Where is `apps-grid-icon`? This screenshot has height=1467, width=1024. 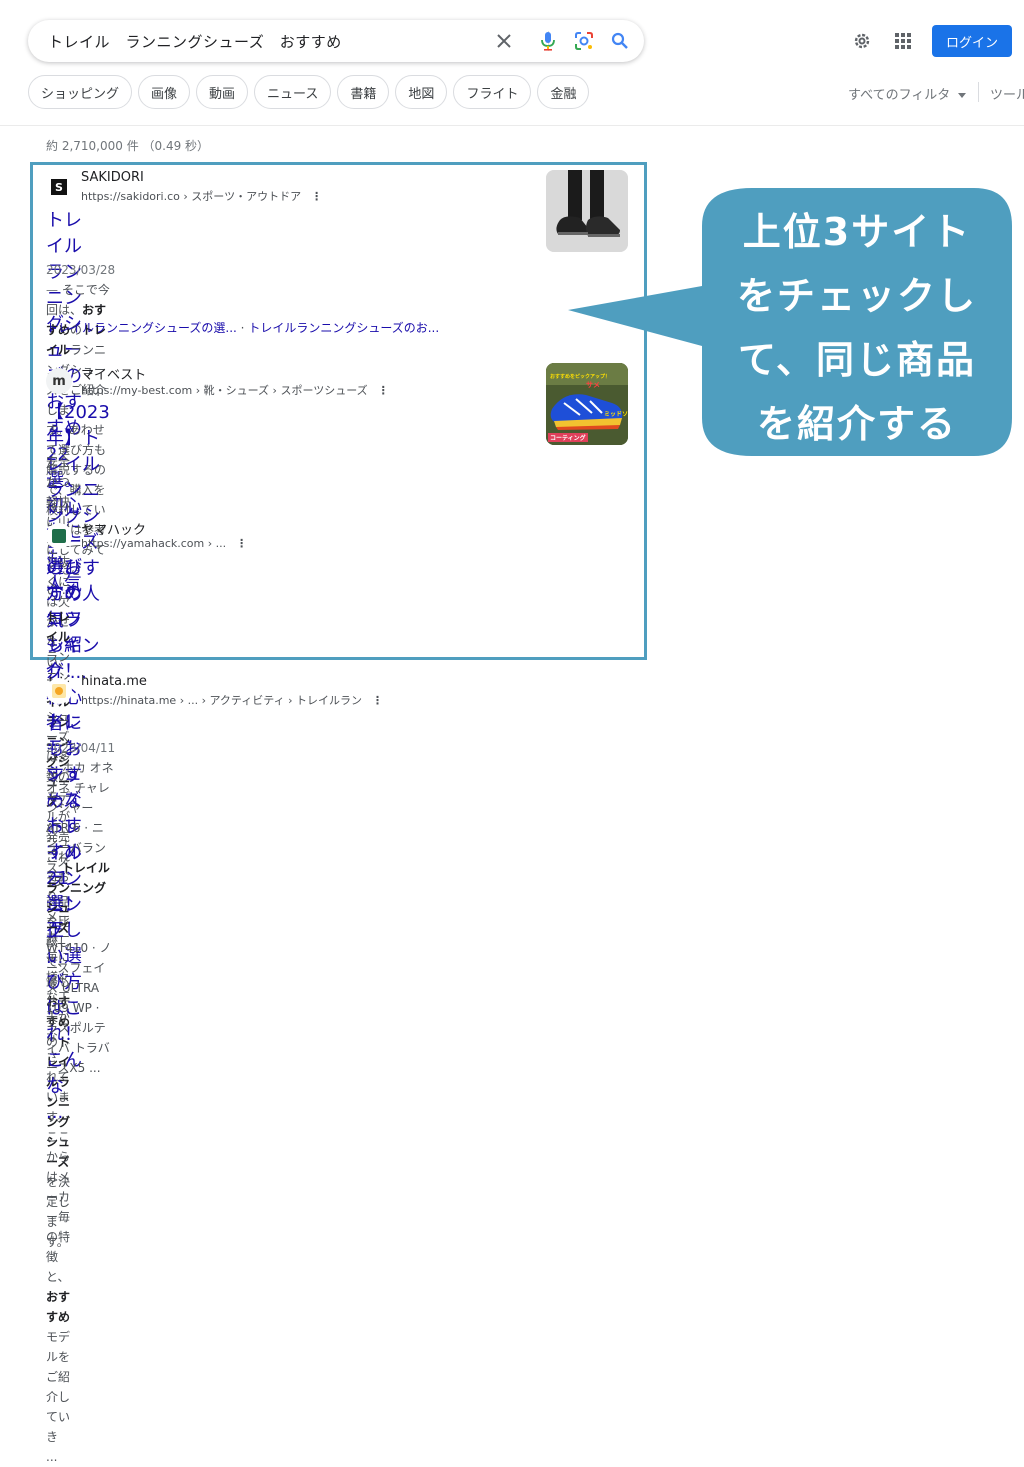
apps-grid-icon is located at coordinates (903, 41).